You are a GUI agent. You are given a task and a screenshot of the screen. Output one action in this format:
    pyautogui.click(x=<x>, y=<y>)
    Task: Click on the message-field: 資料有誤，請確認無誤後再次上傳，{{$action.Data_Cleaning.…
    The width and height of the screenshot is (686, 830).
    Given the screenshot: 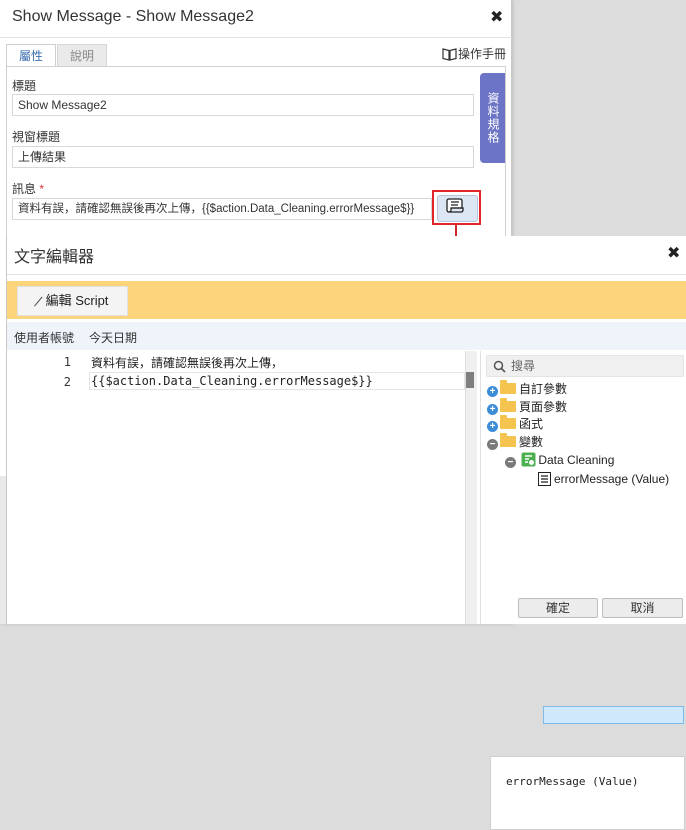 What is the action you would take?
    pyautogui.click(x=222, y=209)
    